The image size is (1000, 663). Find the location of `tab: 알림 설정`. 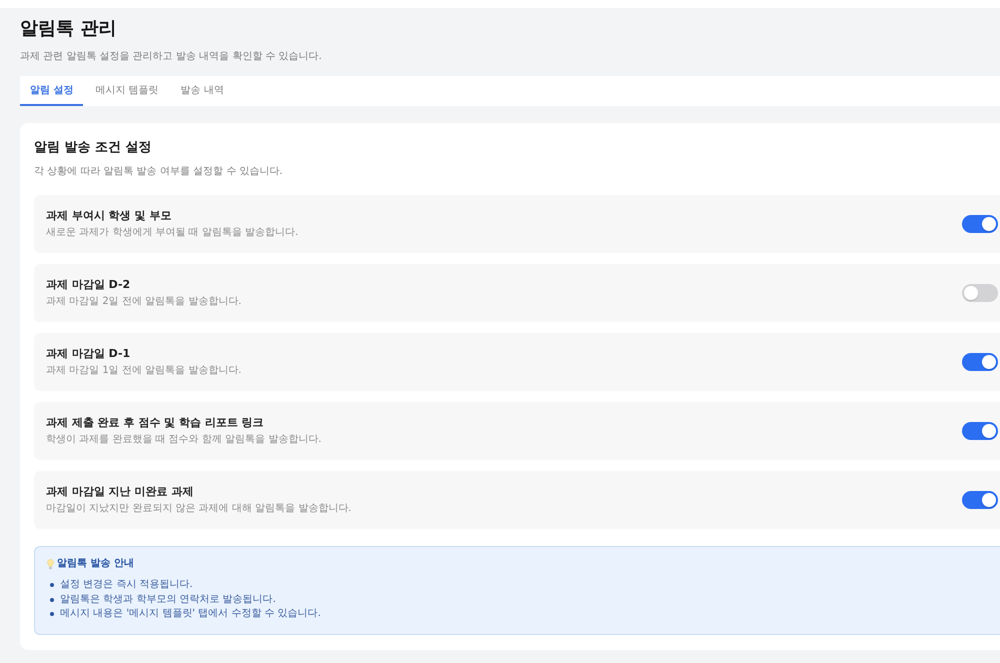

tab: 알림 설정 is located at coordinates (52, 91).